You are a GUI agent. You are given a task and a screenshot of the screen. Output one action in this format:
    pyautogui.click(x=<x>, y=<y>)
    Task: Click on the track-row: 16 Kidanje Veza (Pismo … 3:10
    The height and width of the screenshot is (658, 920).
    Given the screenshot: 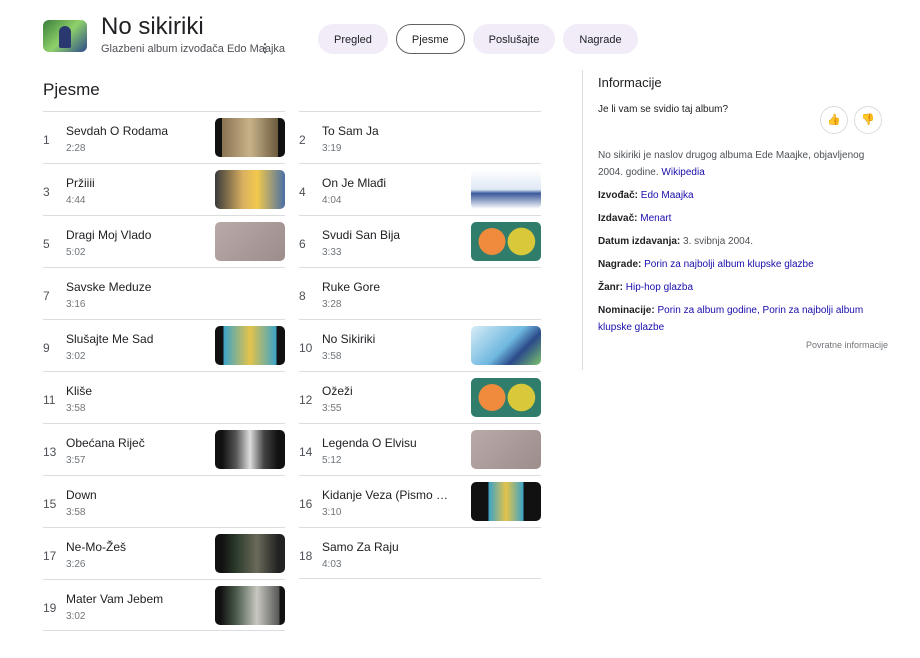 What is the action you would take?
    pyautogui.click(x=420, y=501)
    